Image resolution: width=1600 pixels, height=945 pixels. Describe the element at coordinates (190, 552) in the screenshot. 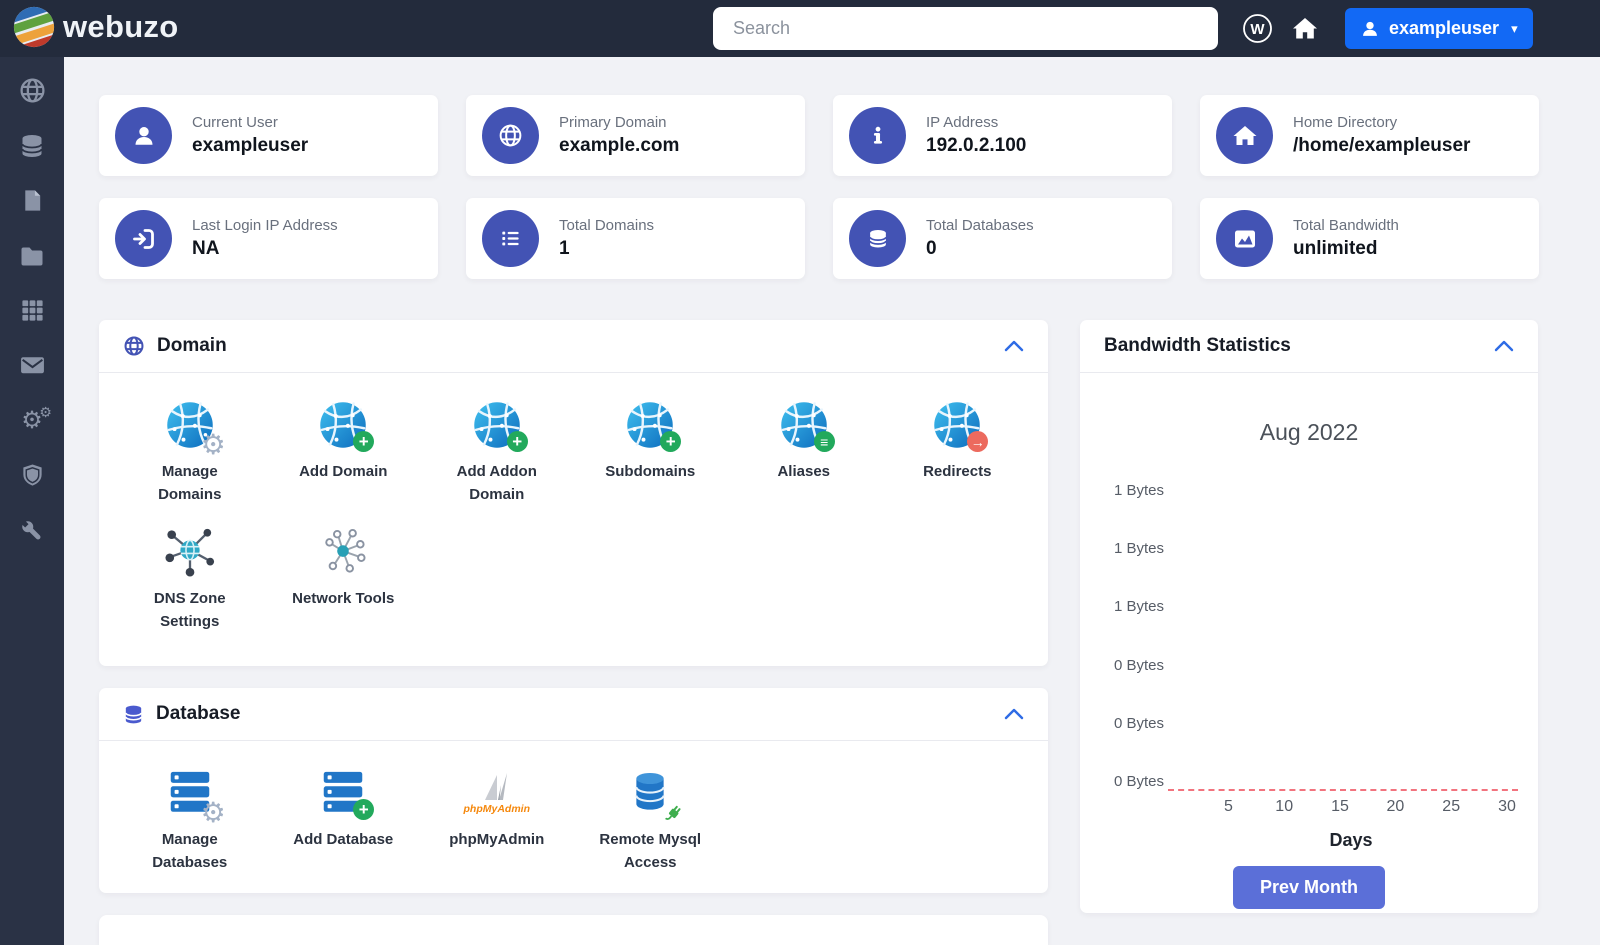

I see `dns-zone-icon` at that location.